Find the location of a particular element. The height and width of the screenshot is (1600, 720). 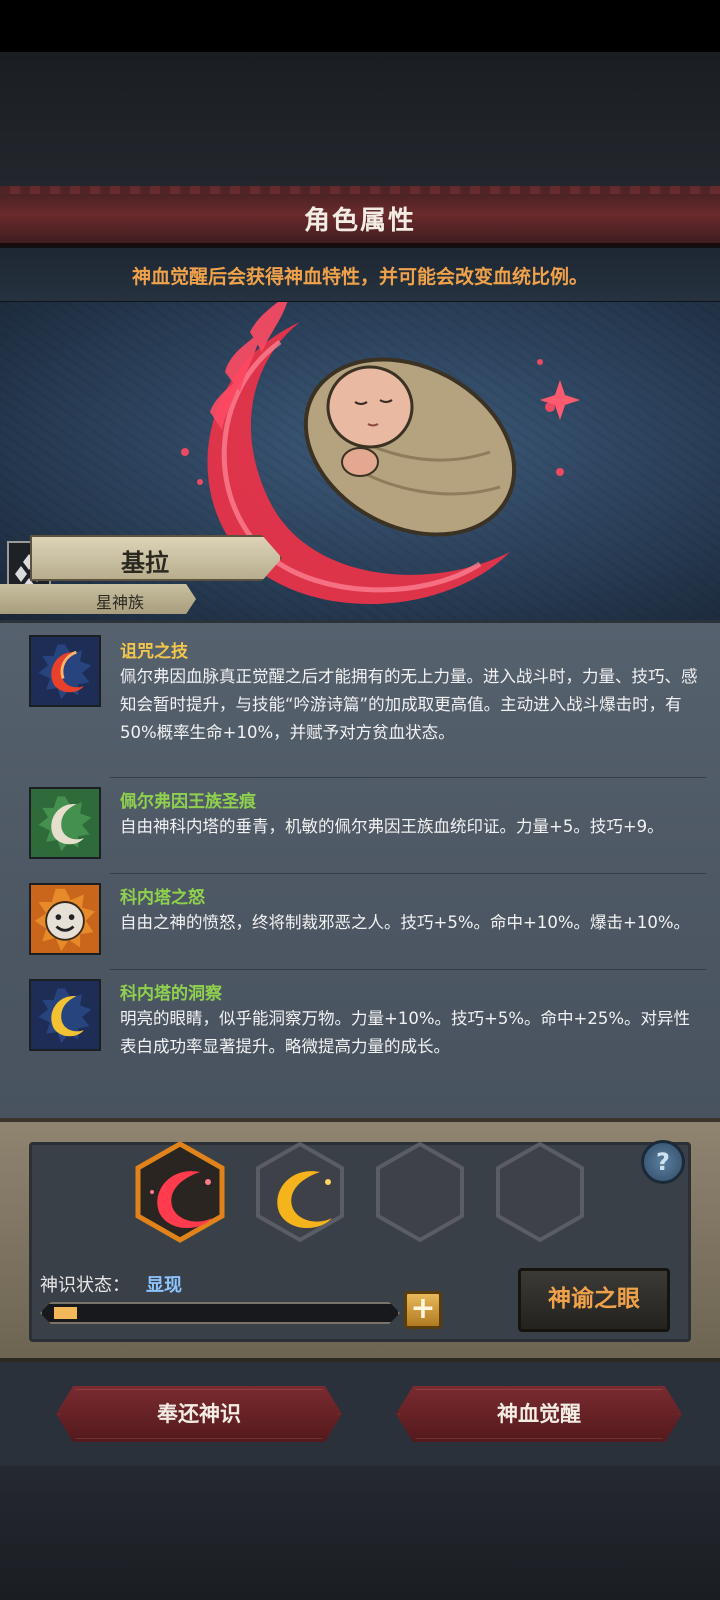

baby-hand is located at coordinates (360, 462).